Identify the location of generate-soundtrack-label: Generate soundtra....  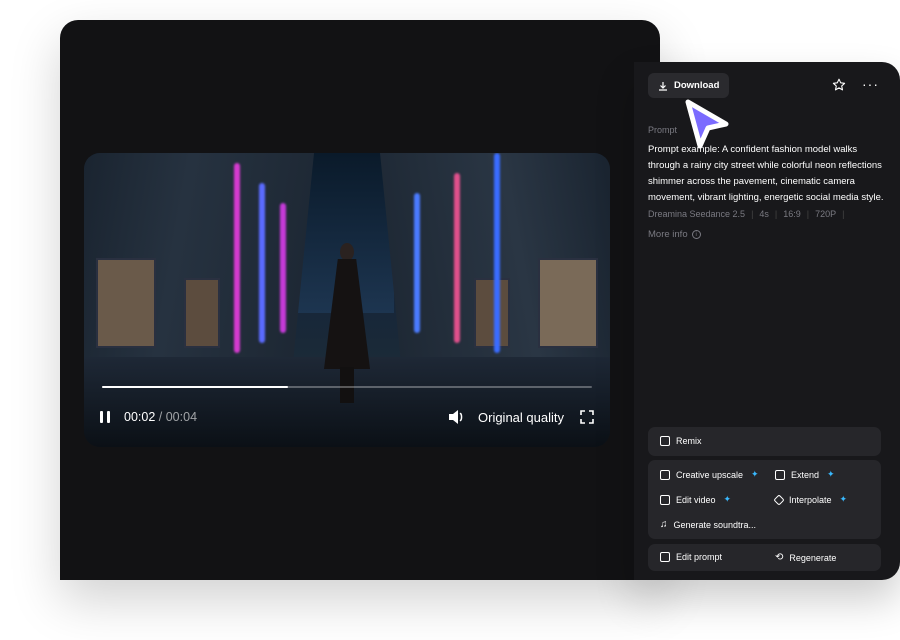
(715, 524).